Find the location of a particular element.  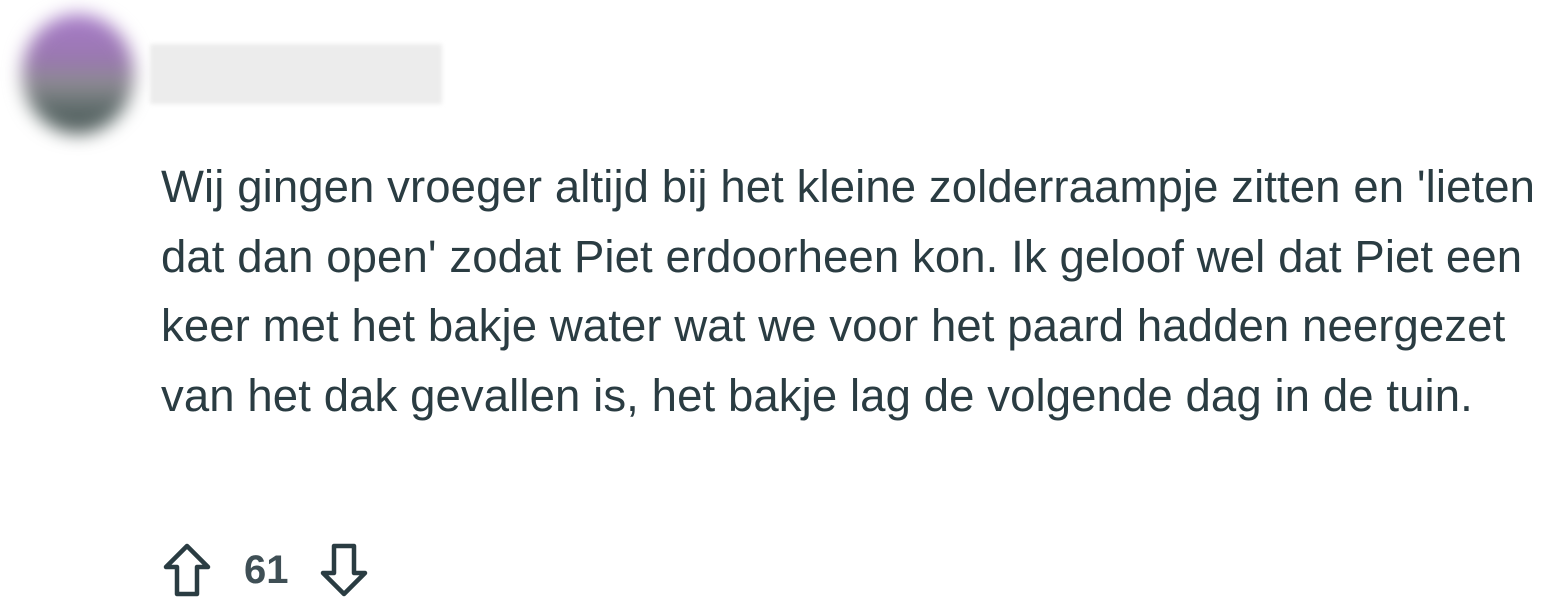

downvote-button is located at coordinates (344, 570).